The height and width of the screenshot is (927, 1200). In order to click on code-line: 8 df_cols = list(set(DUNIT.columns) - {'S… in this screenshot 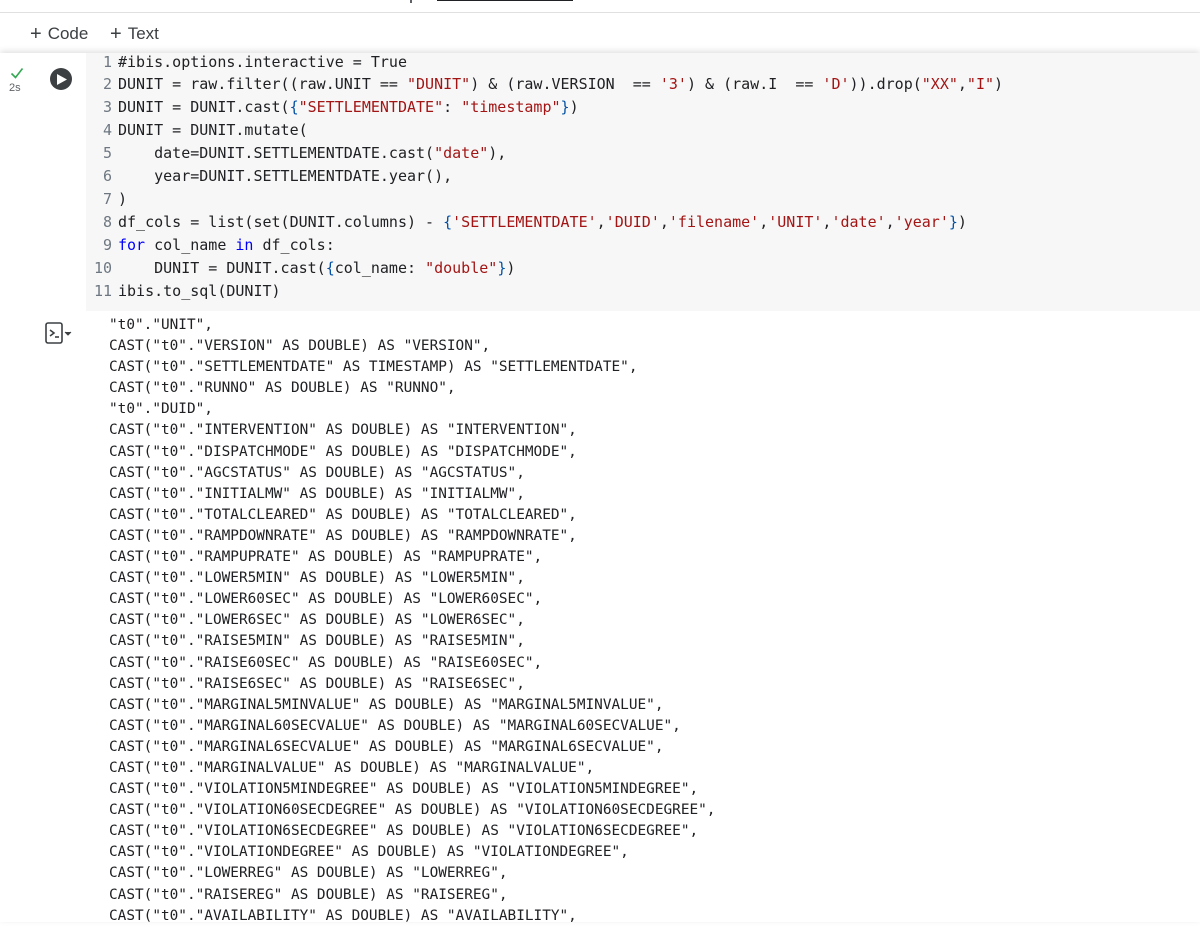, I will do `click(526, 222)`.